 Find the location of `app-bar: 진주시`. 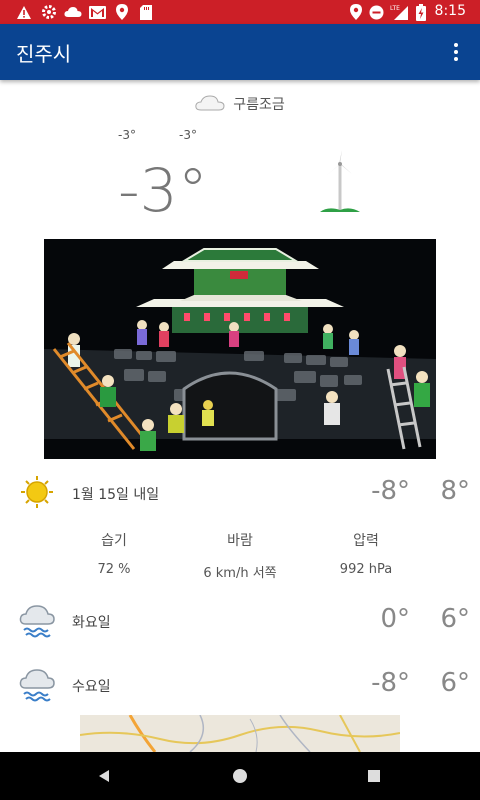

app-bar: 진주시 is located at coordinates (240, 52).